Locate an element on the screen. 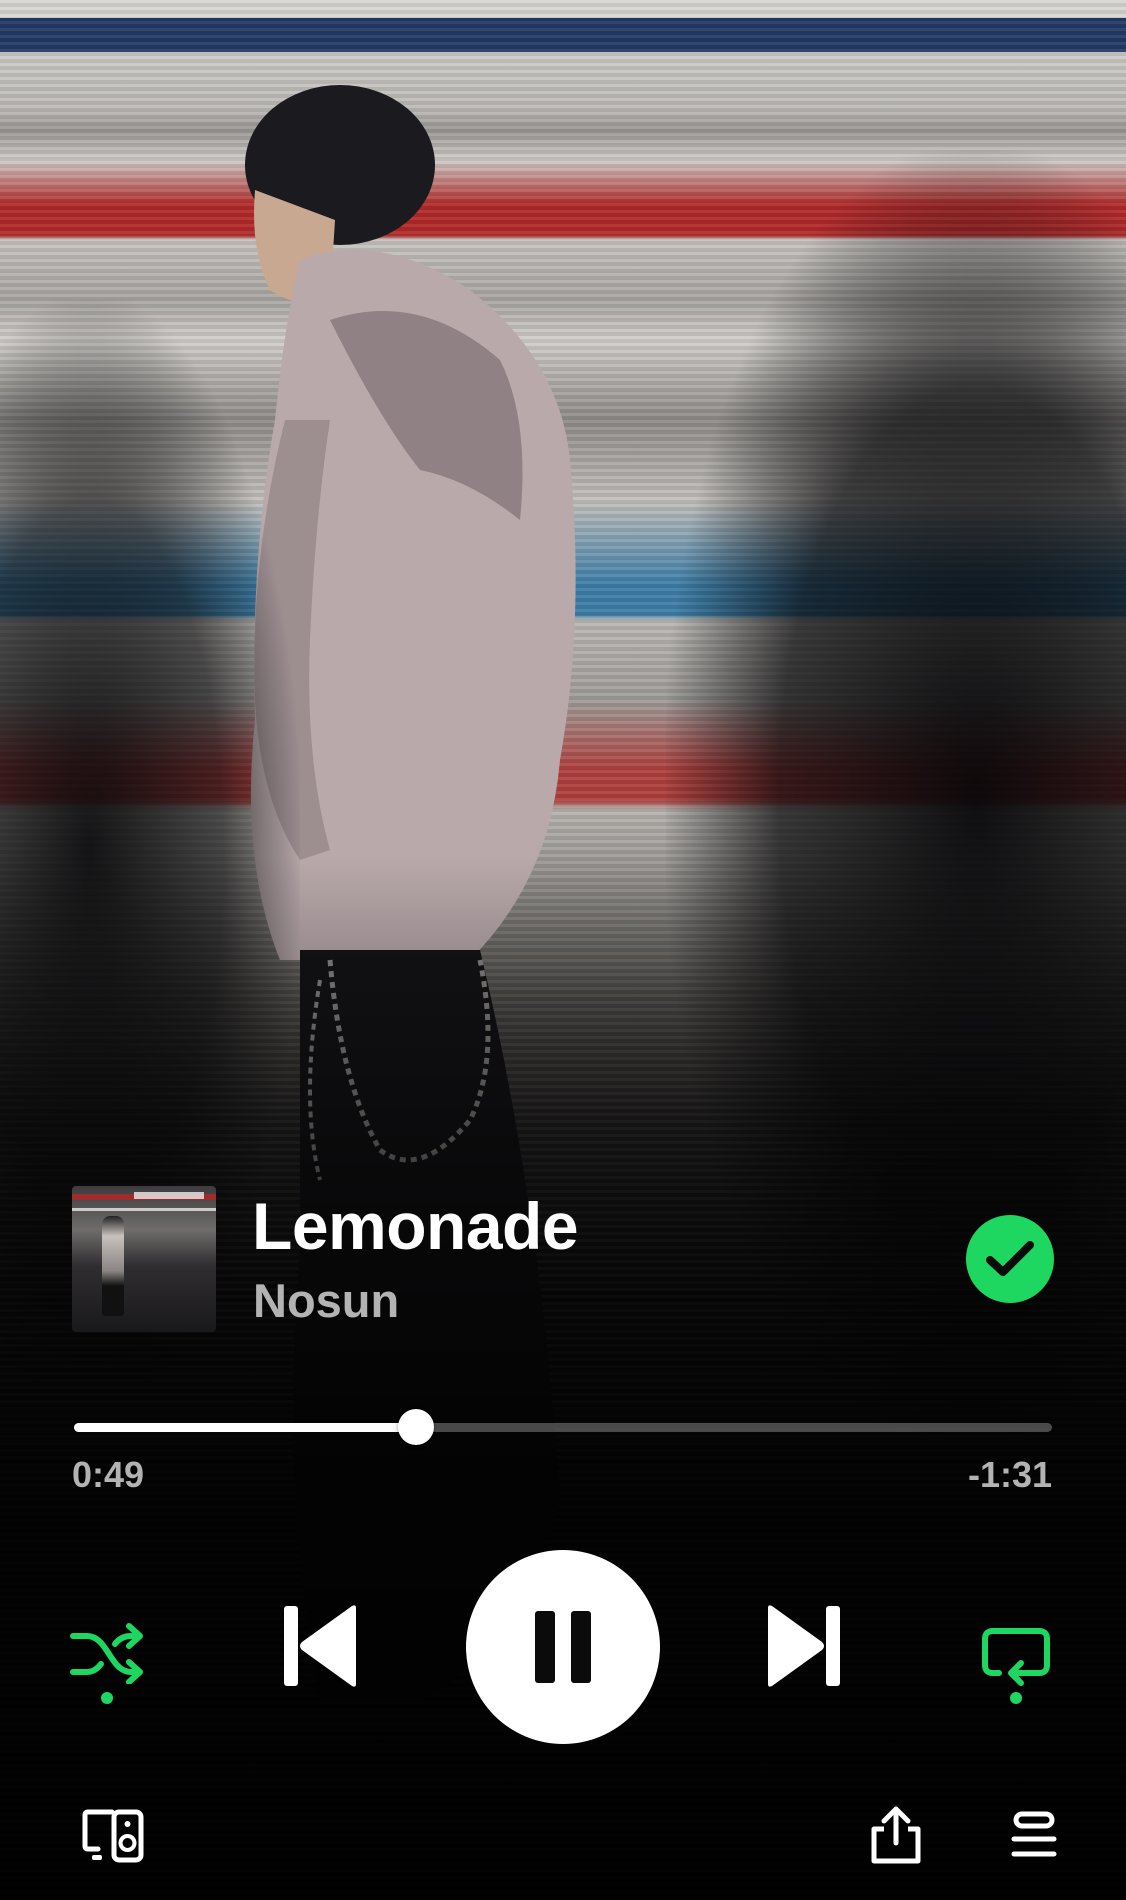 This screenshot has width=1126, height=1900. repeat-button is located at coordinates (1016, 1658).